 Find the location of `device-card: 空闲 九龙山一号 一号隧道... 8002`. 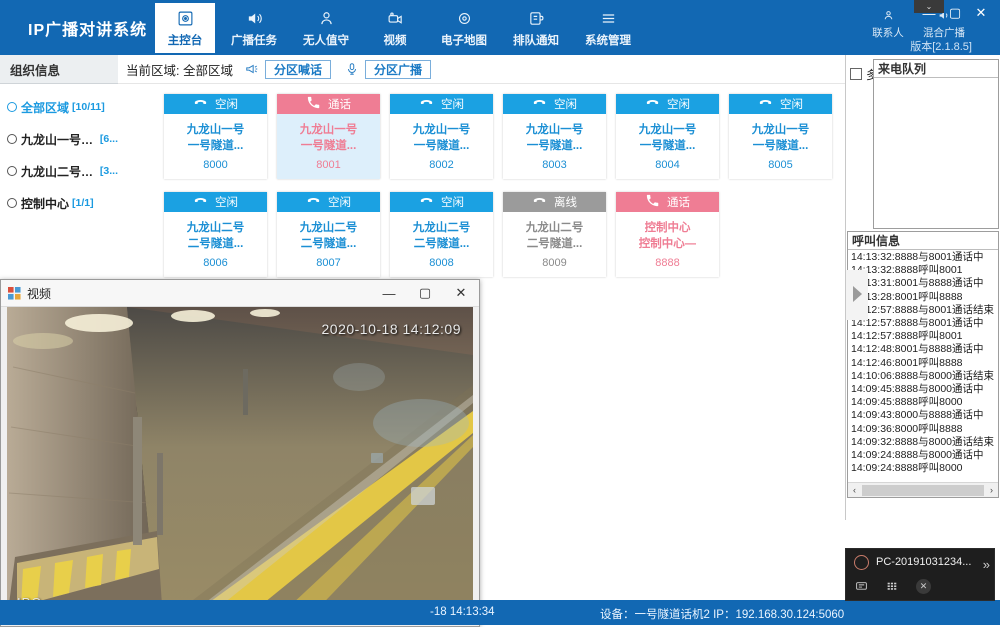

device-card: 空闲 九龙山一号 一号隧道... 8002 is located at coordinates (441, 136).